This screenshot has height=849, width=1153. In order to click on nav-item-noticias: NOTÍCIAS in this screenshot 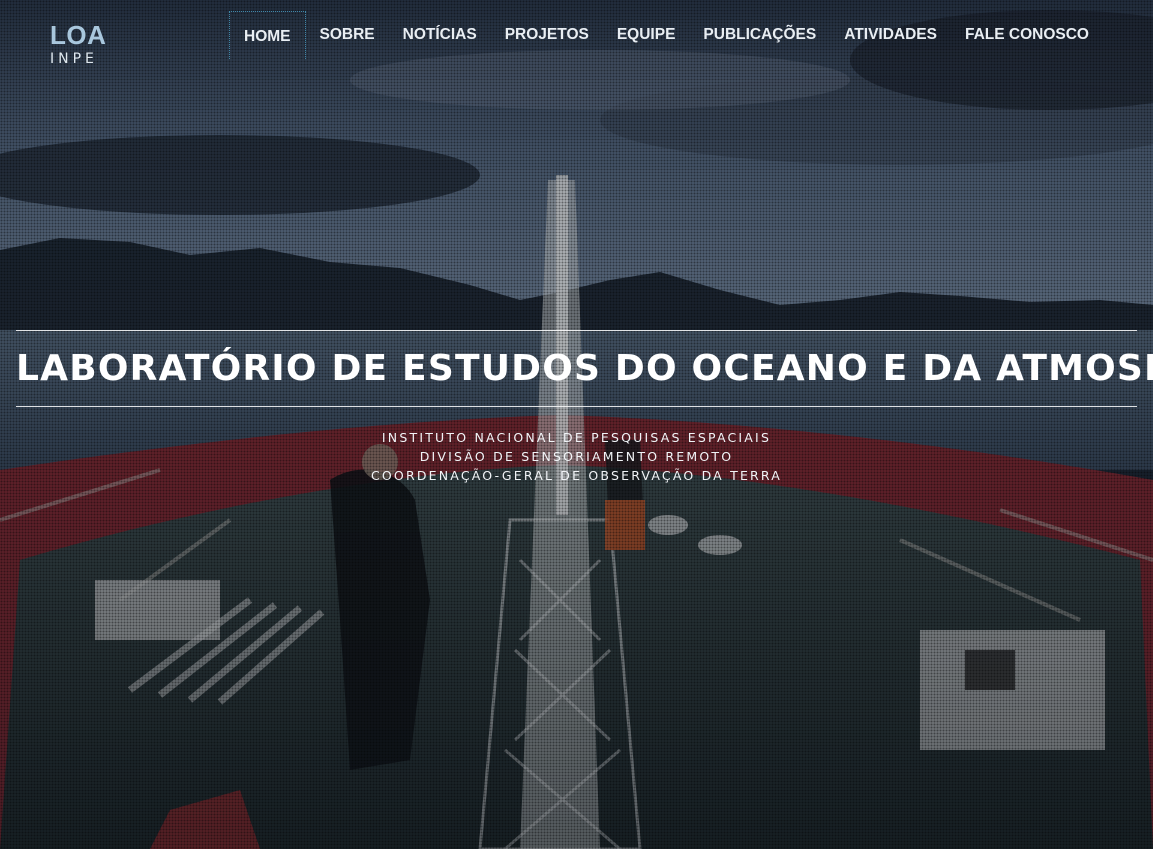, I will do `click(440, 35)`.